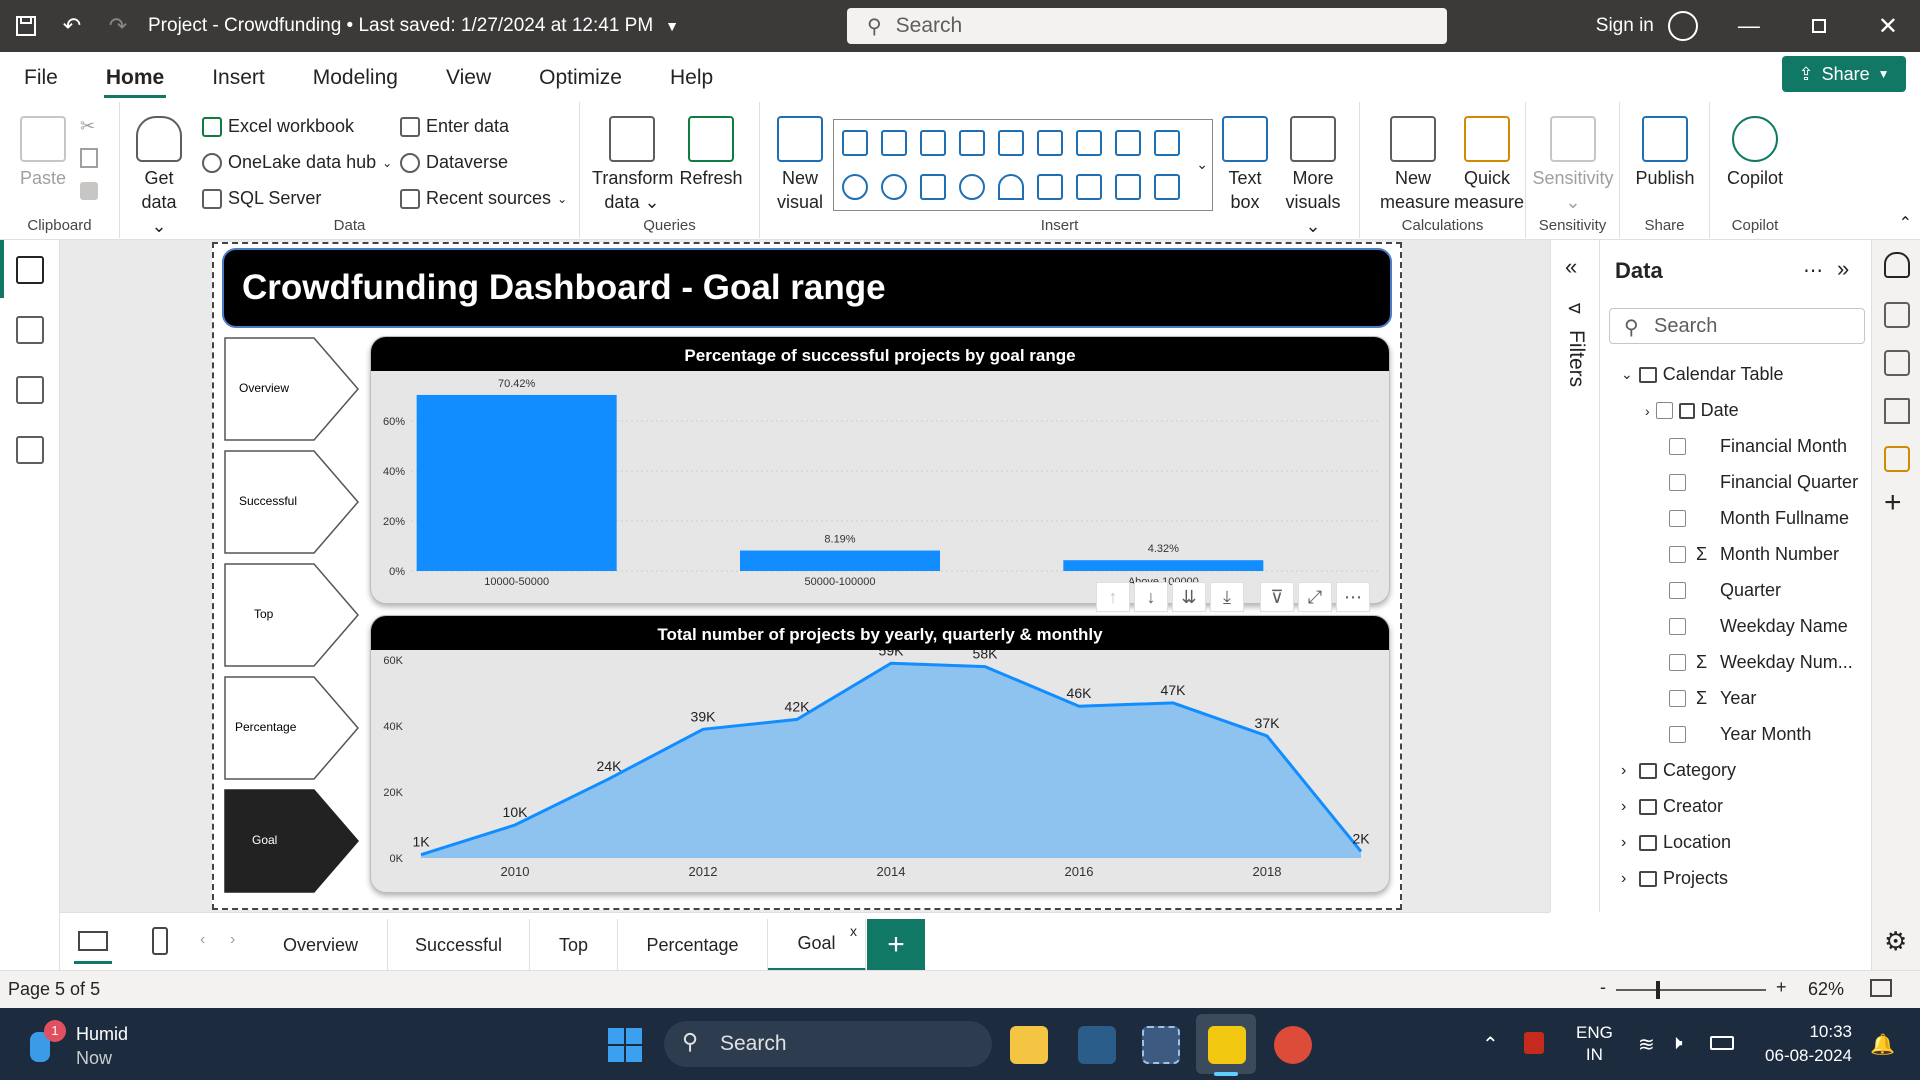 The height and width of the screenshot is (1080, 1920). What do you see at coordinates (693, 945) in the screenshot?
I see `page-tab-percentage: Percentage` at bounding box center [693, 945].